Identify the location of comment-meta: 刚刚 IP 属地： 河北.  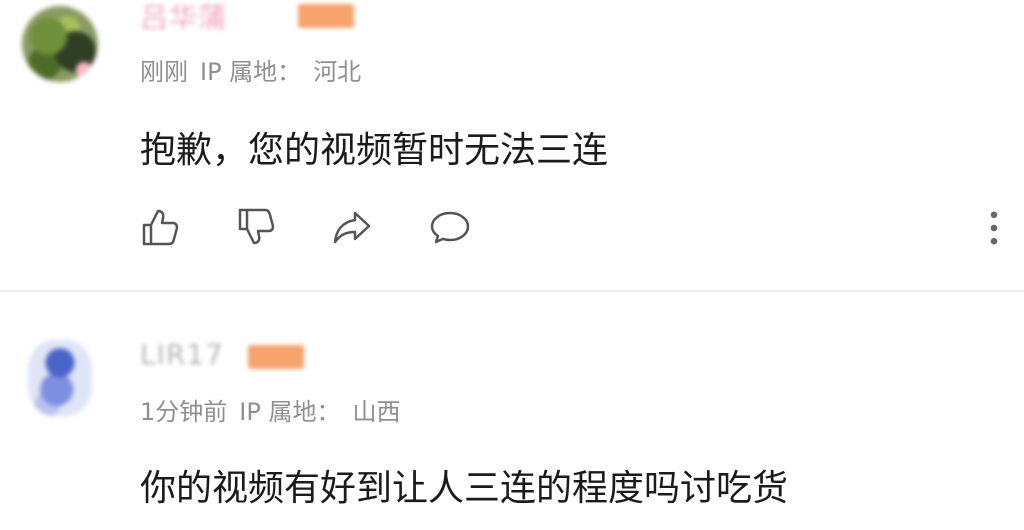
(250, 69).